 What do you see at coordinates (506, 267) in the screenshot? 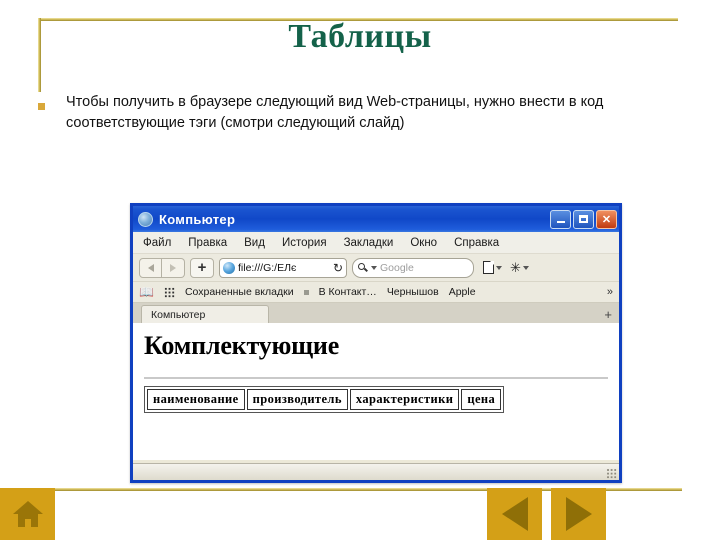
I see `toolbar-icon-group: ✳` at bounding box center [506, 267].